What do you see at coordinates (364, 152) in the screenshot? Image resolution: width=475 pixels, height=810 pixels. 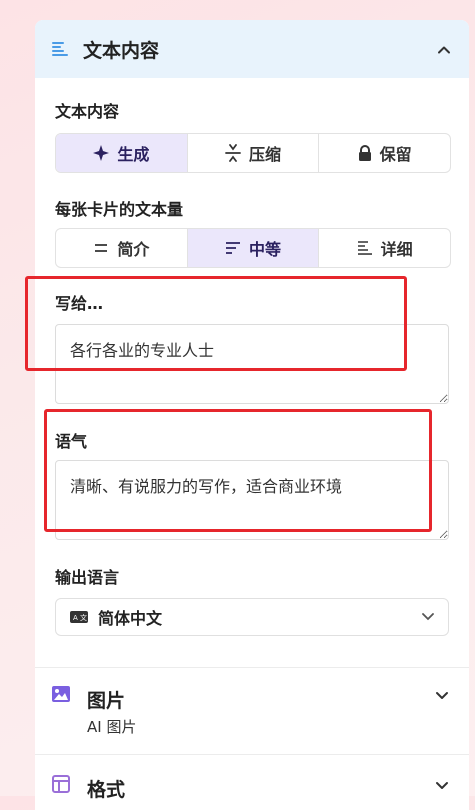 I see `lock-icon` at bounding box center [364, 152].